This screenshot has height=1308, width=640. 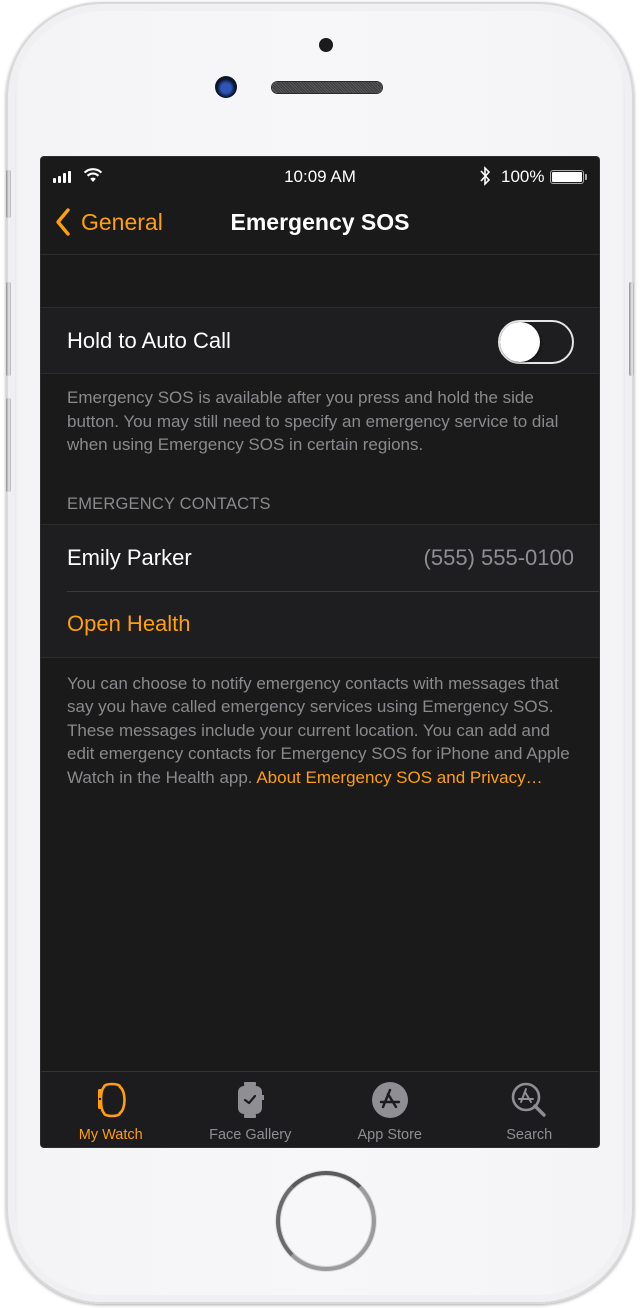 I want to click on tab-app-store: App Store, so click(x=390, y=1109).